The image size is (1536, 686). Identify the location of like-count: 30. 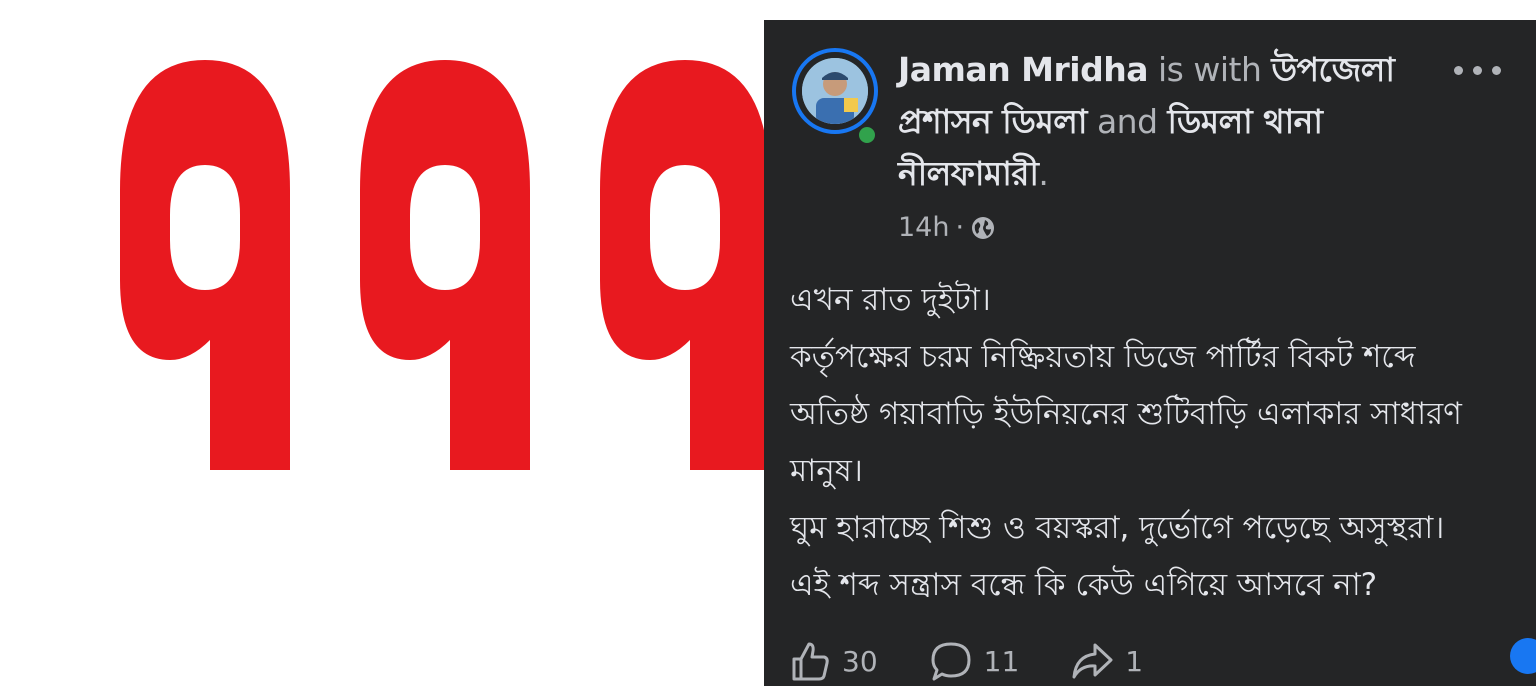
(860, 661).